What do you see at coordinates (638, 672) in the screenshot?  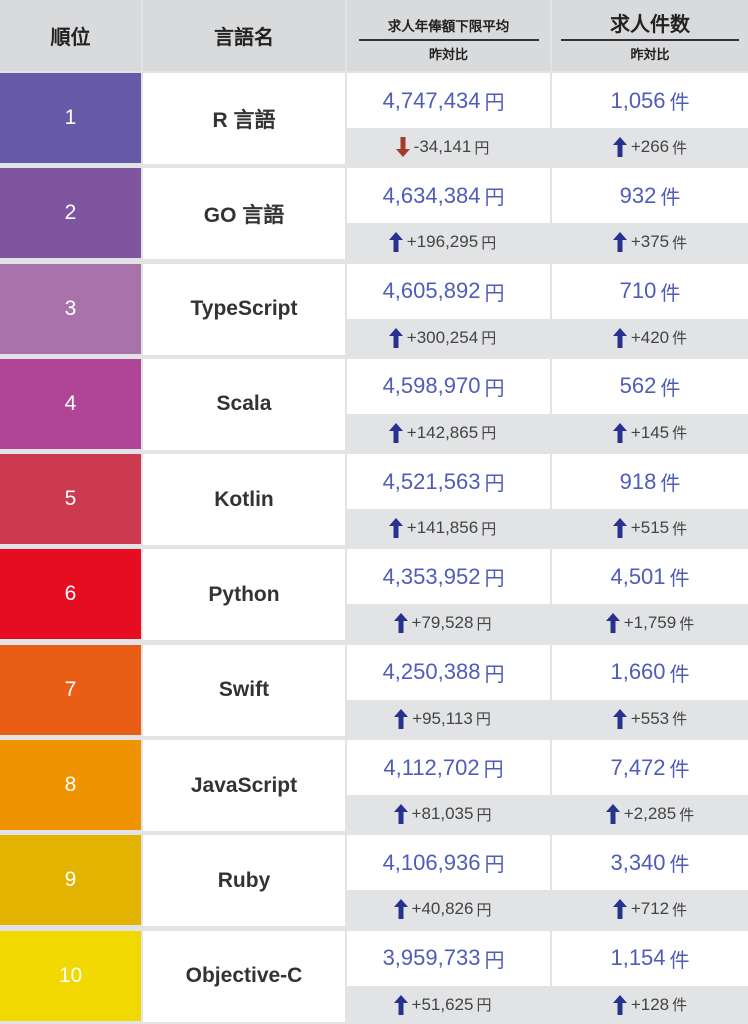 I see `count-value: 1,660` at bounding box center [638, 672].